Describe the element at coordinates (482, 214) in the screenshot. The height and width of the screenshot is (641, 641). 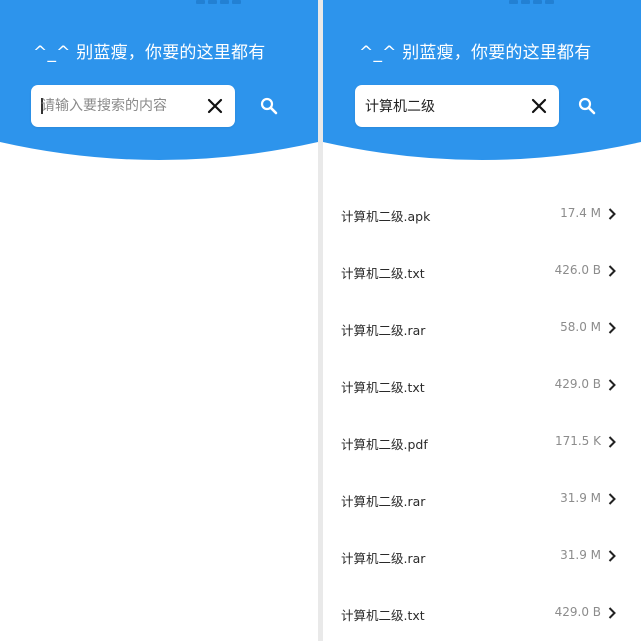
I see `result-row: 计算机二级.apk 17.4 M` at that location.